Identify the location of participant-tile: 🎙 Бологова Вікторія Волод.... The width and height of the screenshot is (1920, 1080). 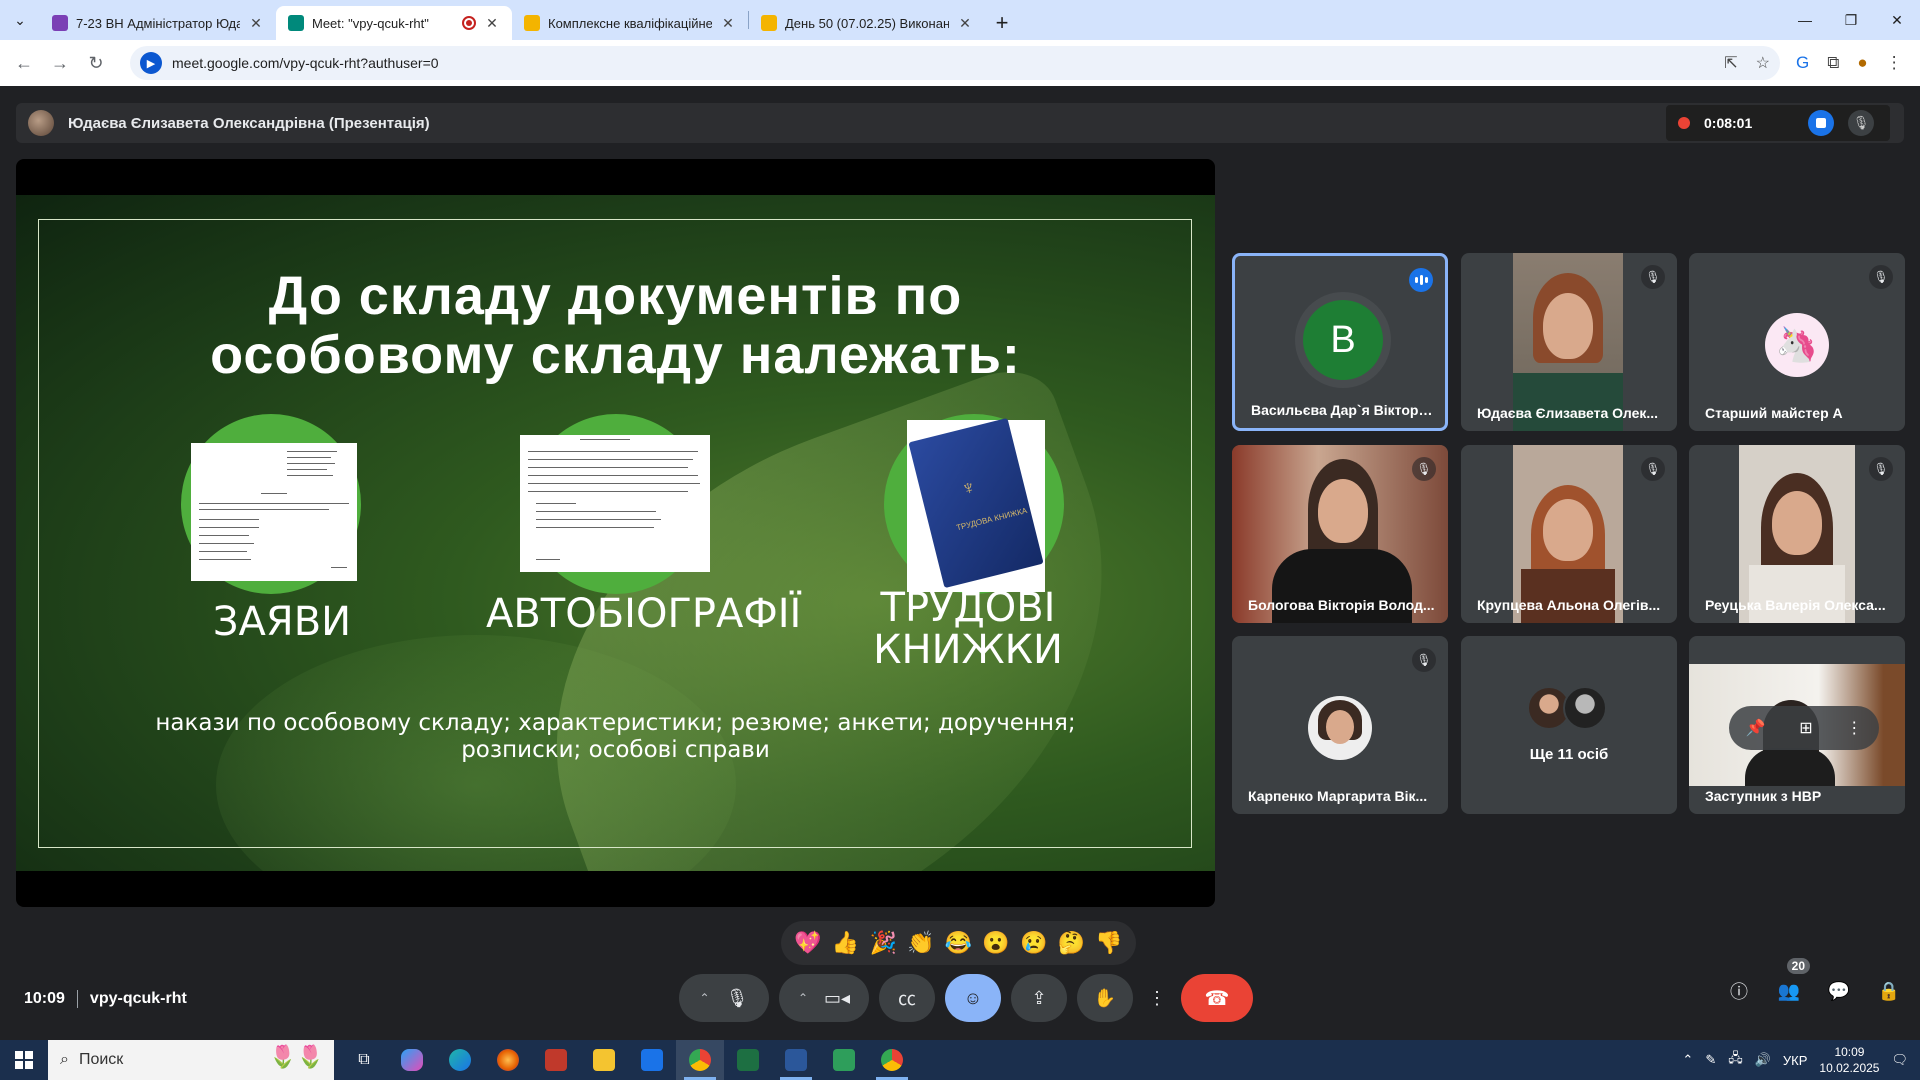
(1340, 534).